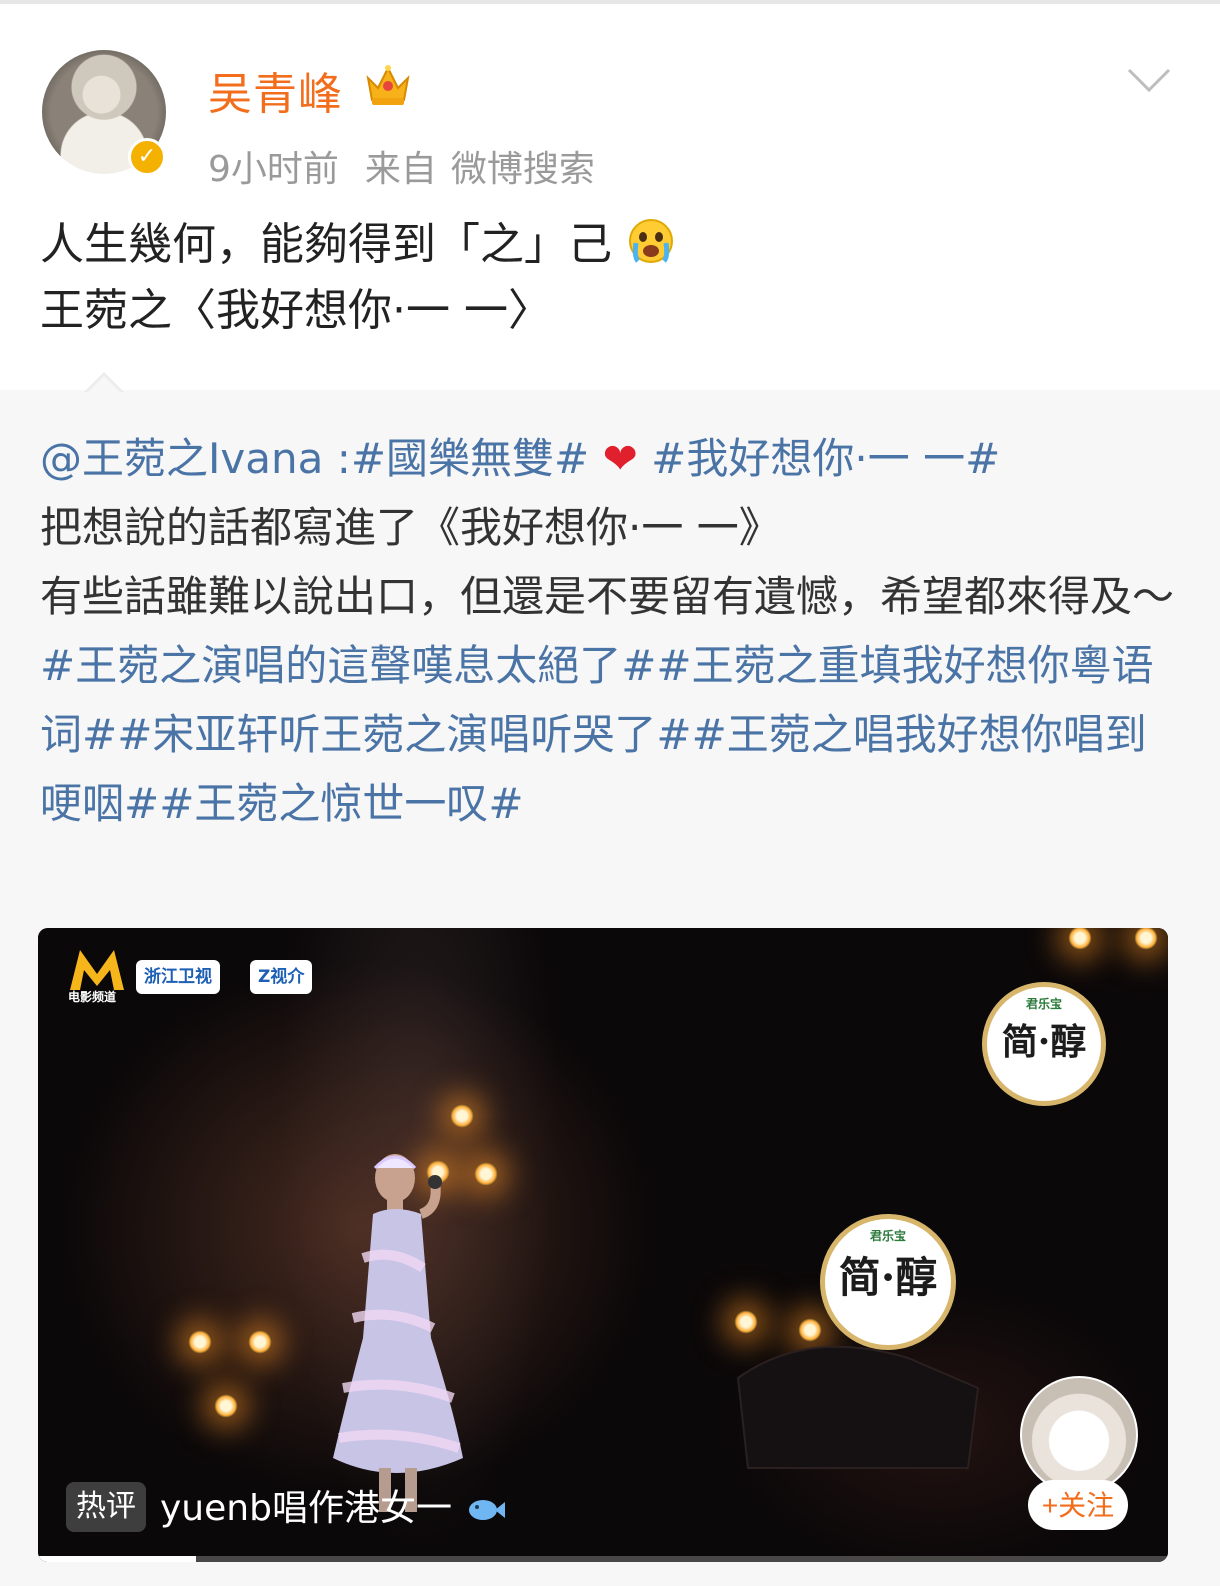 This screenshot has width=1220, height=1586. Describe the element at coordinates (178, 977) in the screenshot. I see `tv-logo-zhejiang: 浙江卫视` at that location.